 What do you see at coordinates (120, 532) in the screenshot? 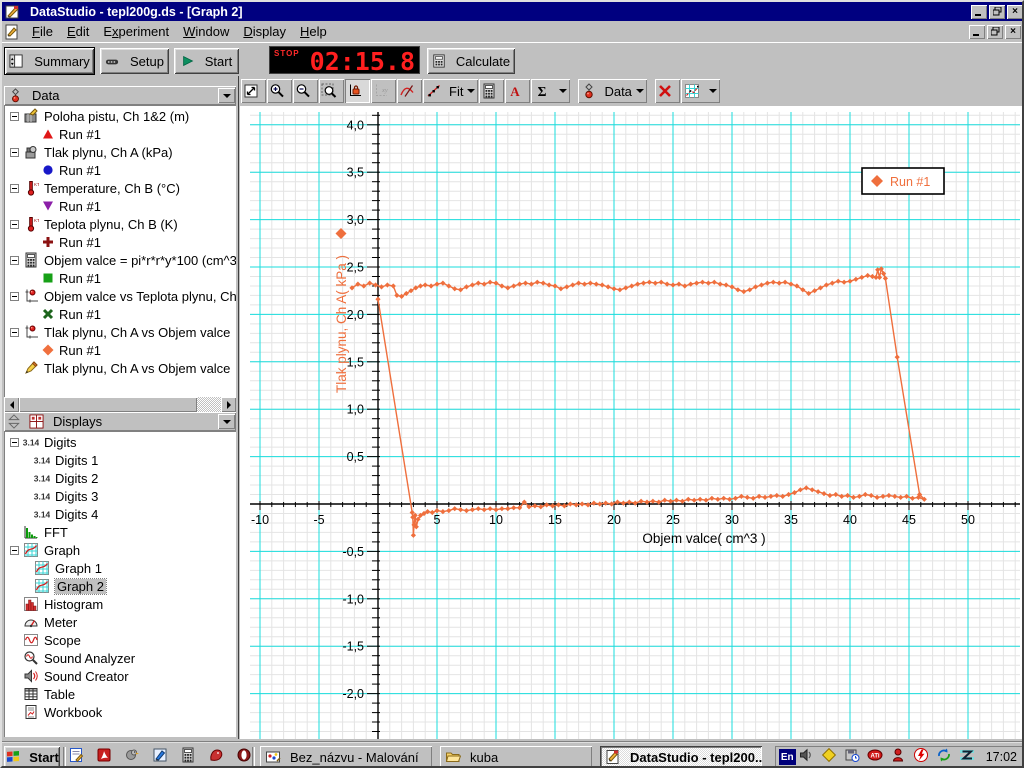
I see `display-tree-item: FFT` at bounding box center [120, 532].